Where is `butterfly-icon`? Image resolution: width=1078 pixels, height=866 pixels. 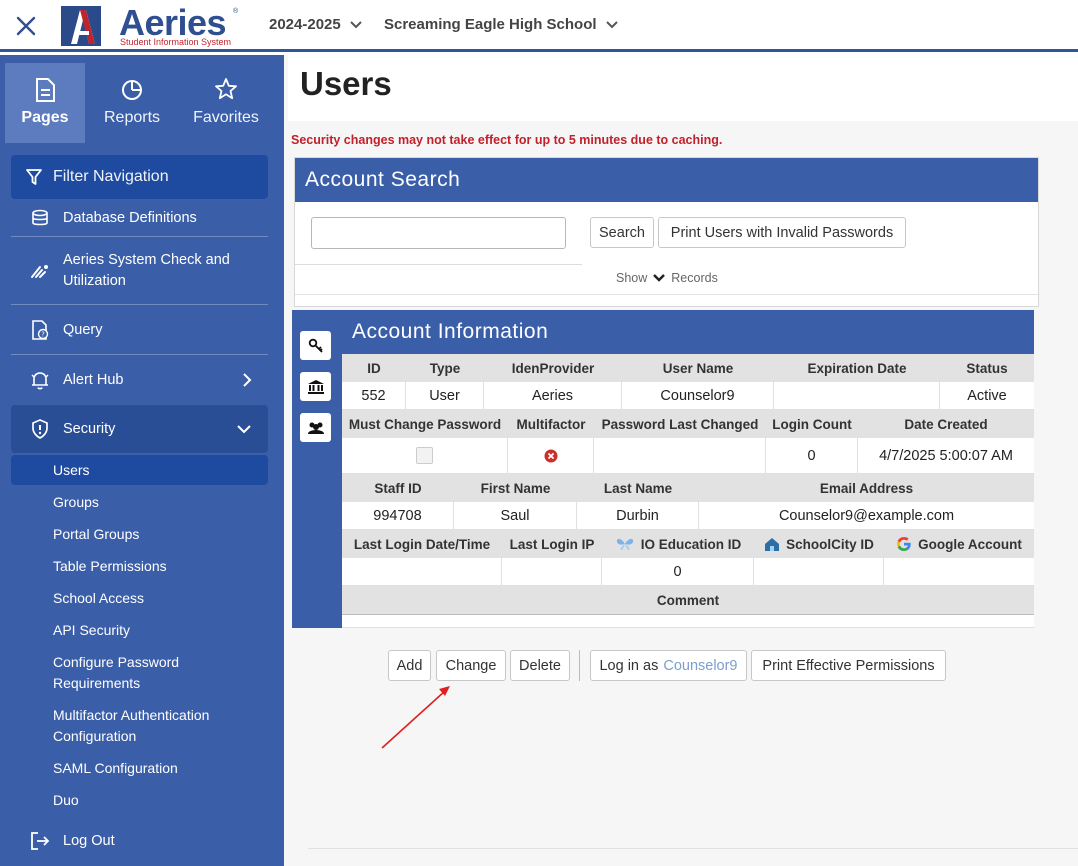
butterfly-icon is located at coordinates (624, 544).